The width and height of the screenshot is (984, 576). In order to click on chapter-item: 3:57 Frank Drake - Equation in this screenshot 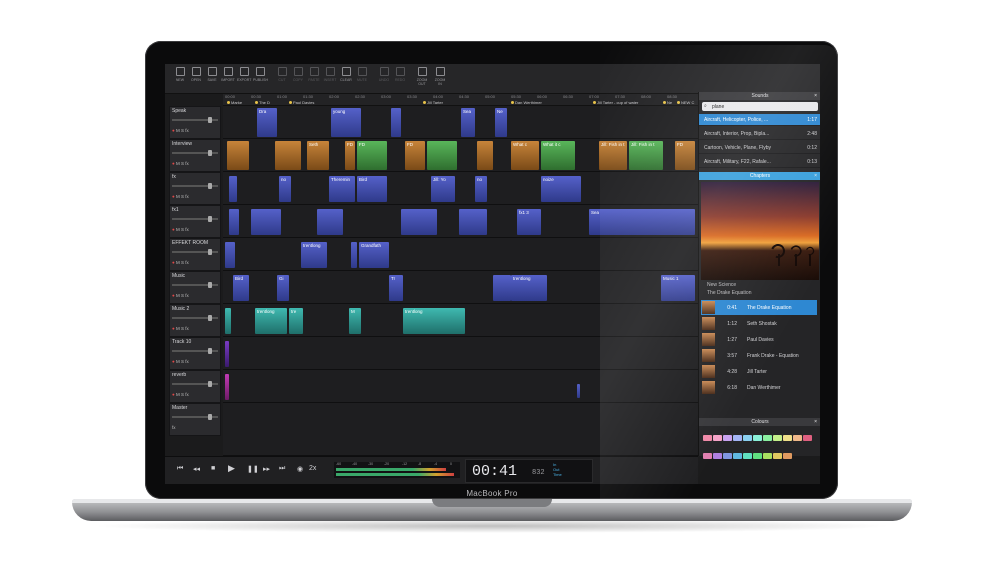, I will do `click(759, 355)`.